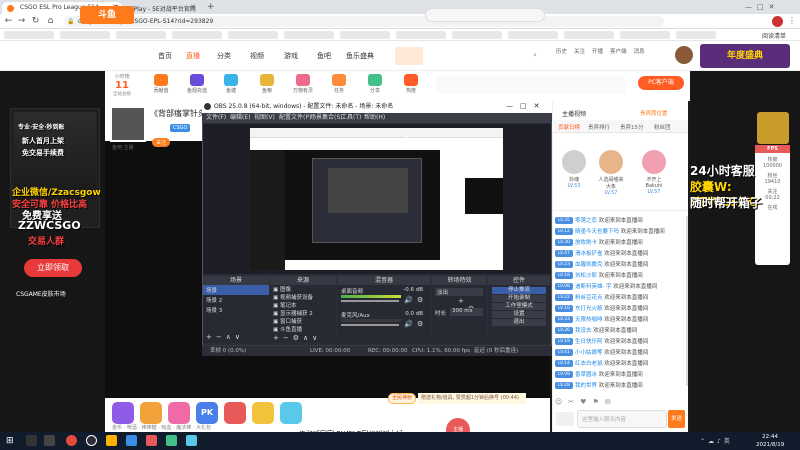 Image resolution: width=800 pixels, height=450 pixels. What do you see at coordinates (519, 290) in the screenshot?
I see `stop-stream-button: 停止推流` at bounding box center [519, 290].